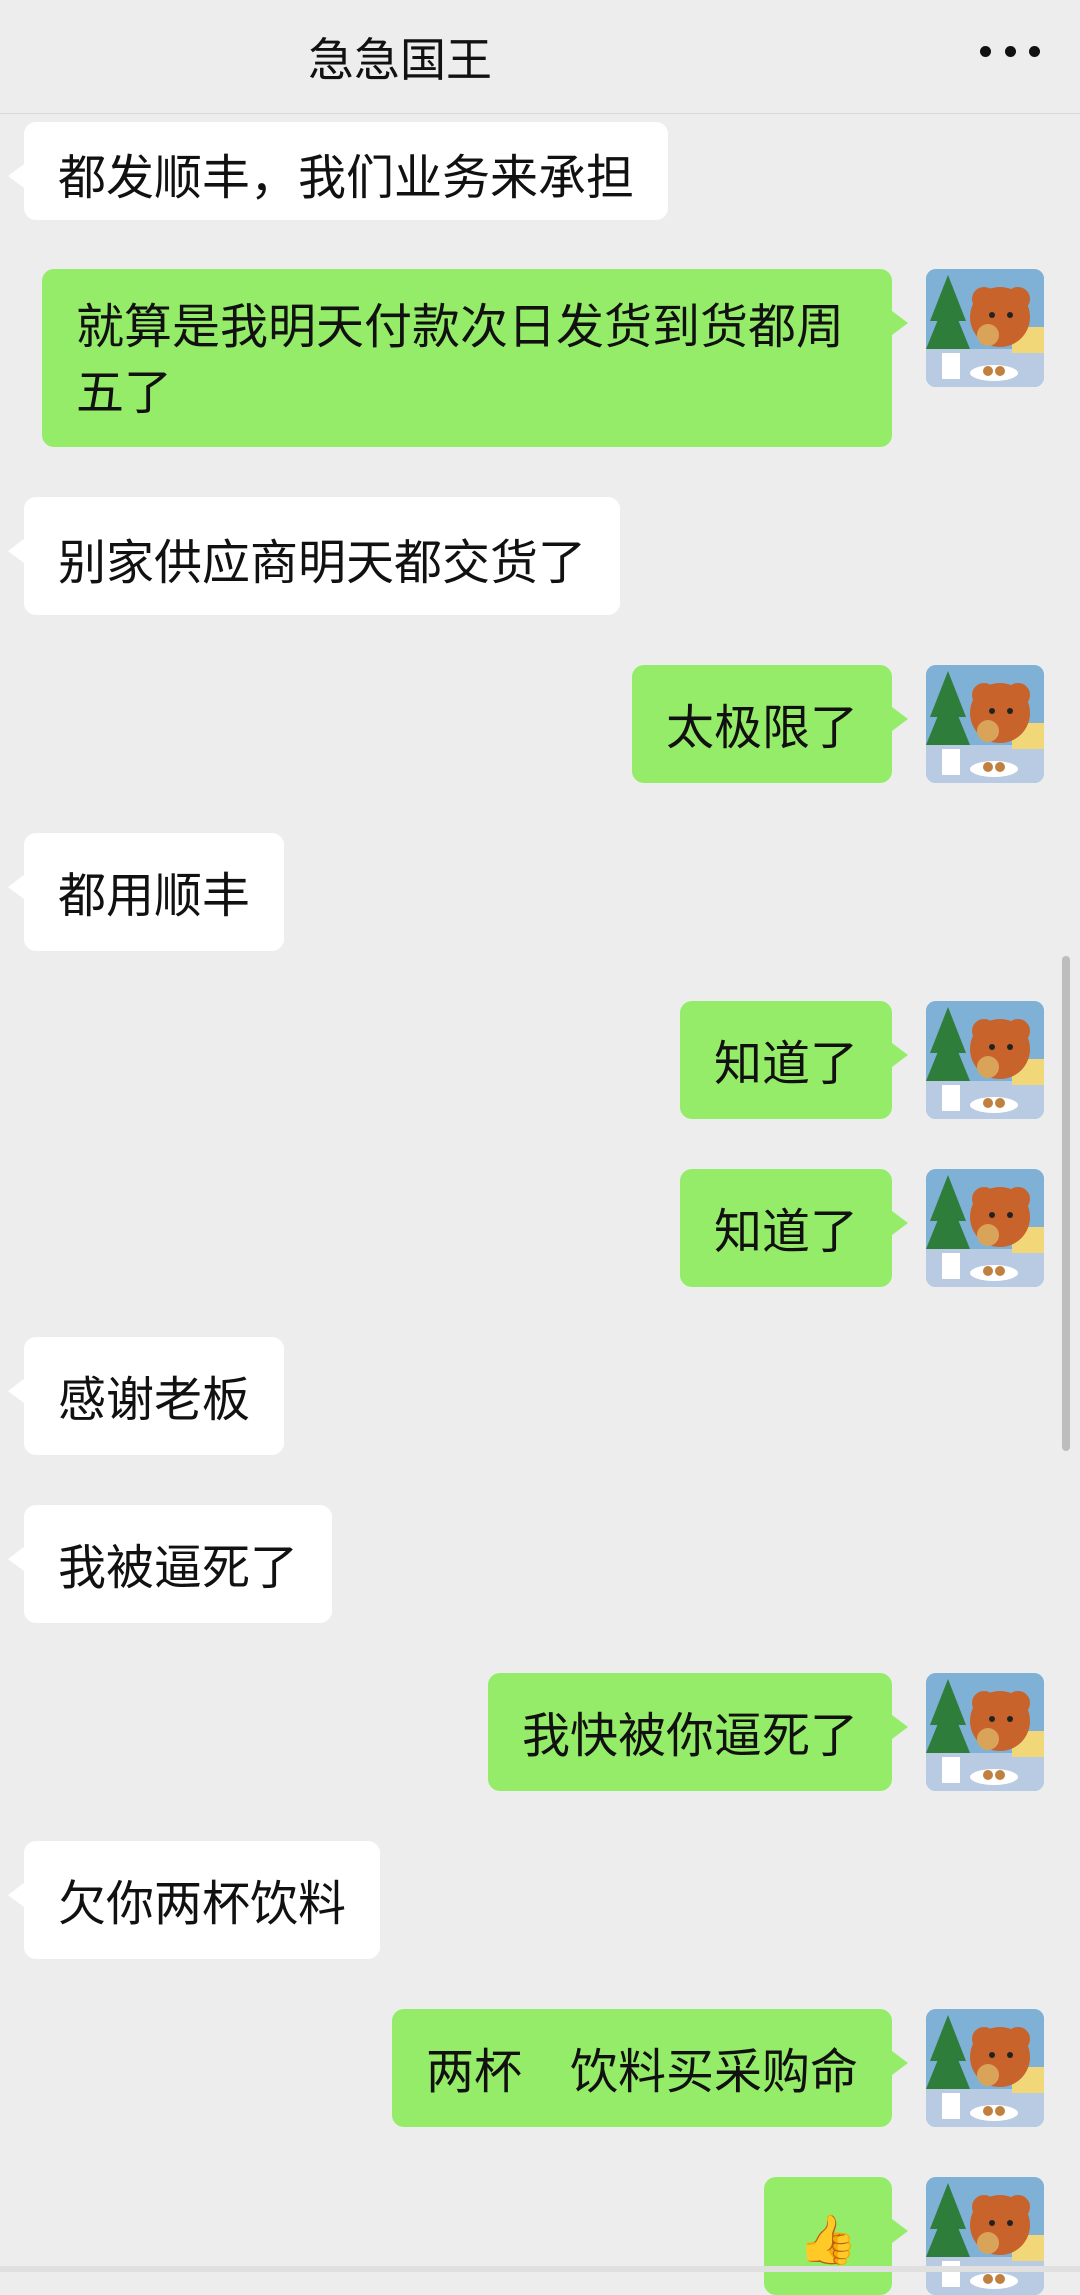 Image resolution: width=1080 pixels, height=2295 pixels. I want to click on message-text: 我被逼死了, so click(178, 1568).